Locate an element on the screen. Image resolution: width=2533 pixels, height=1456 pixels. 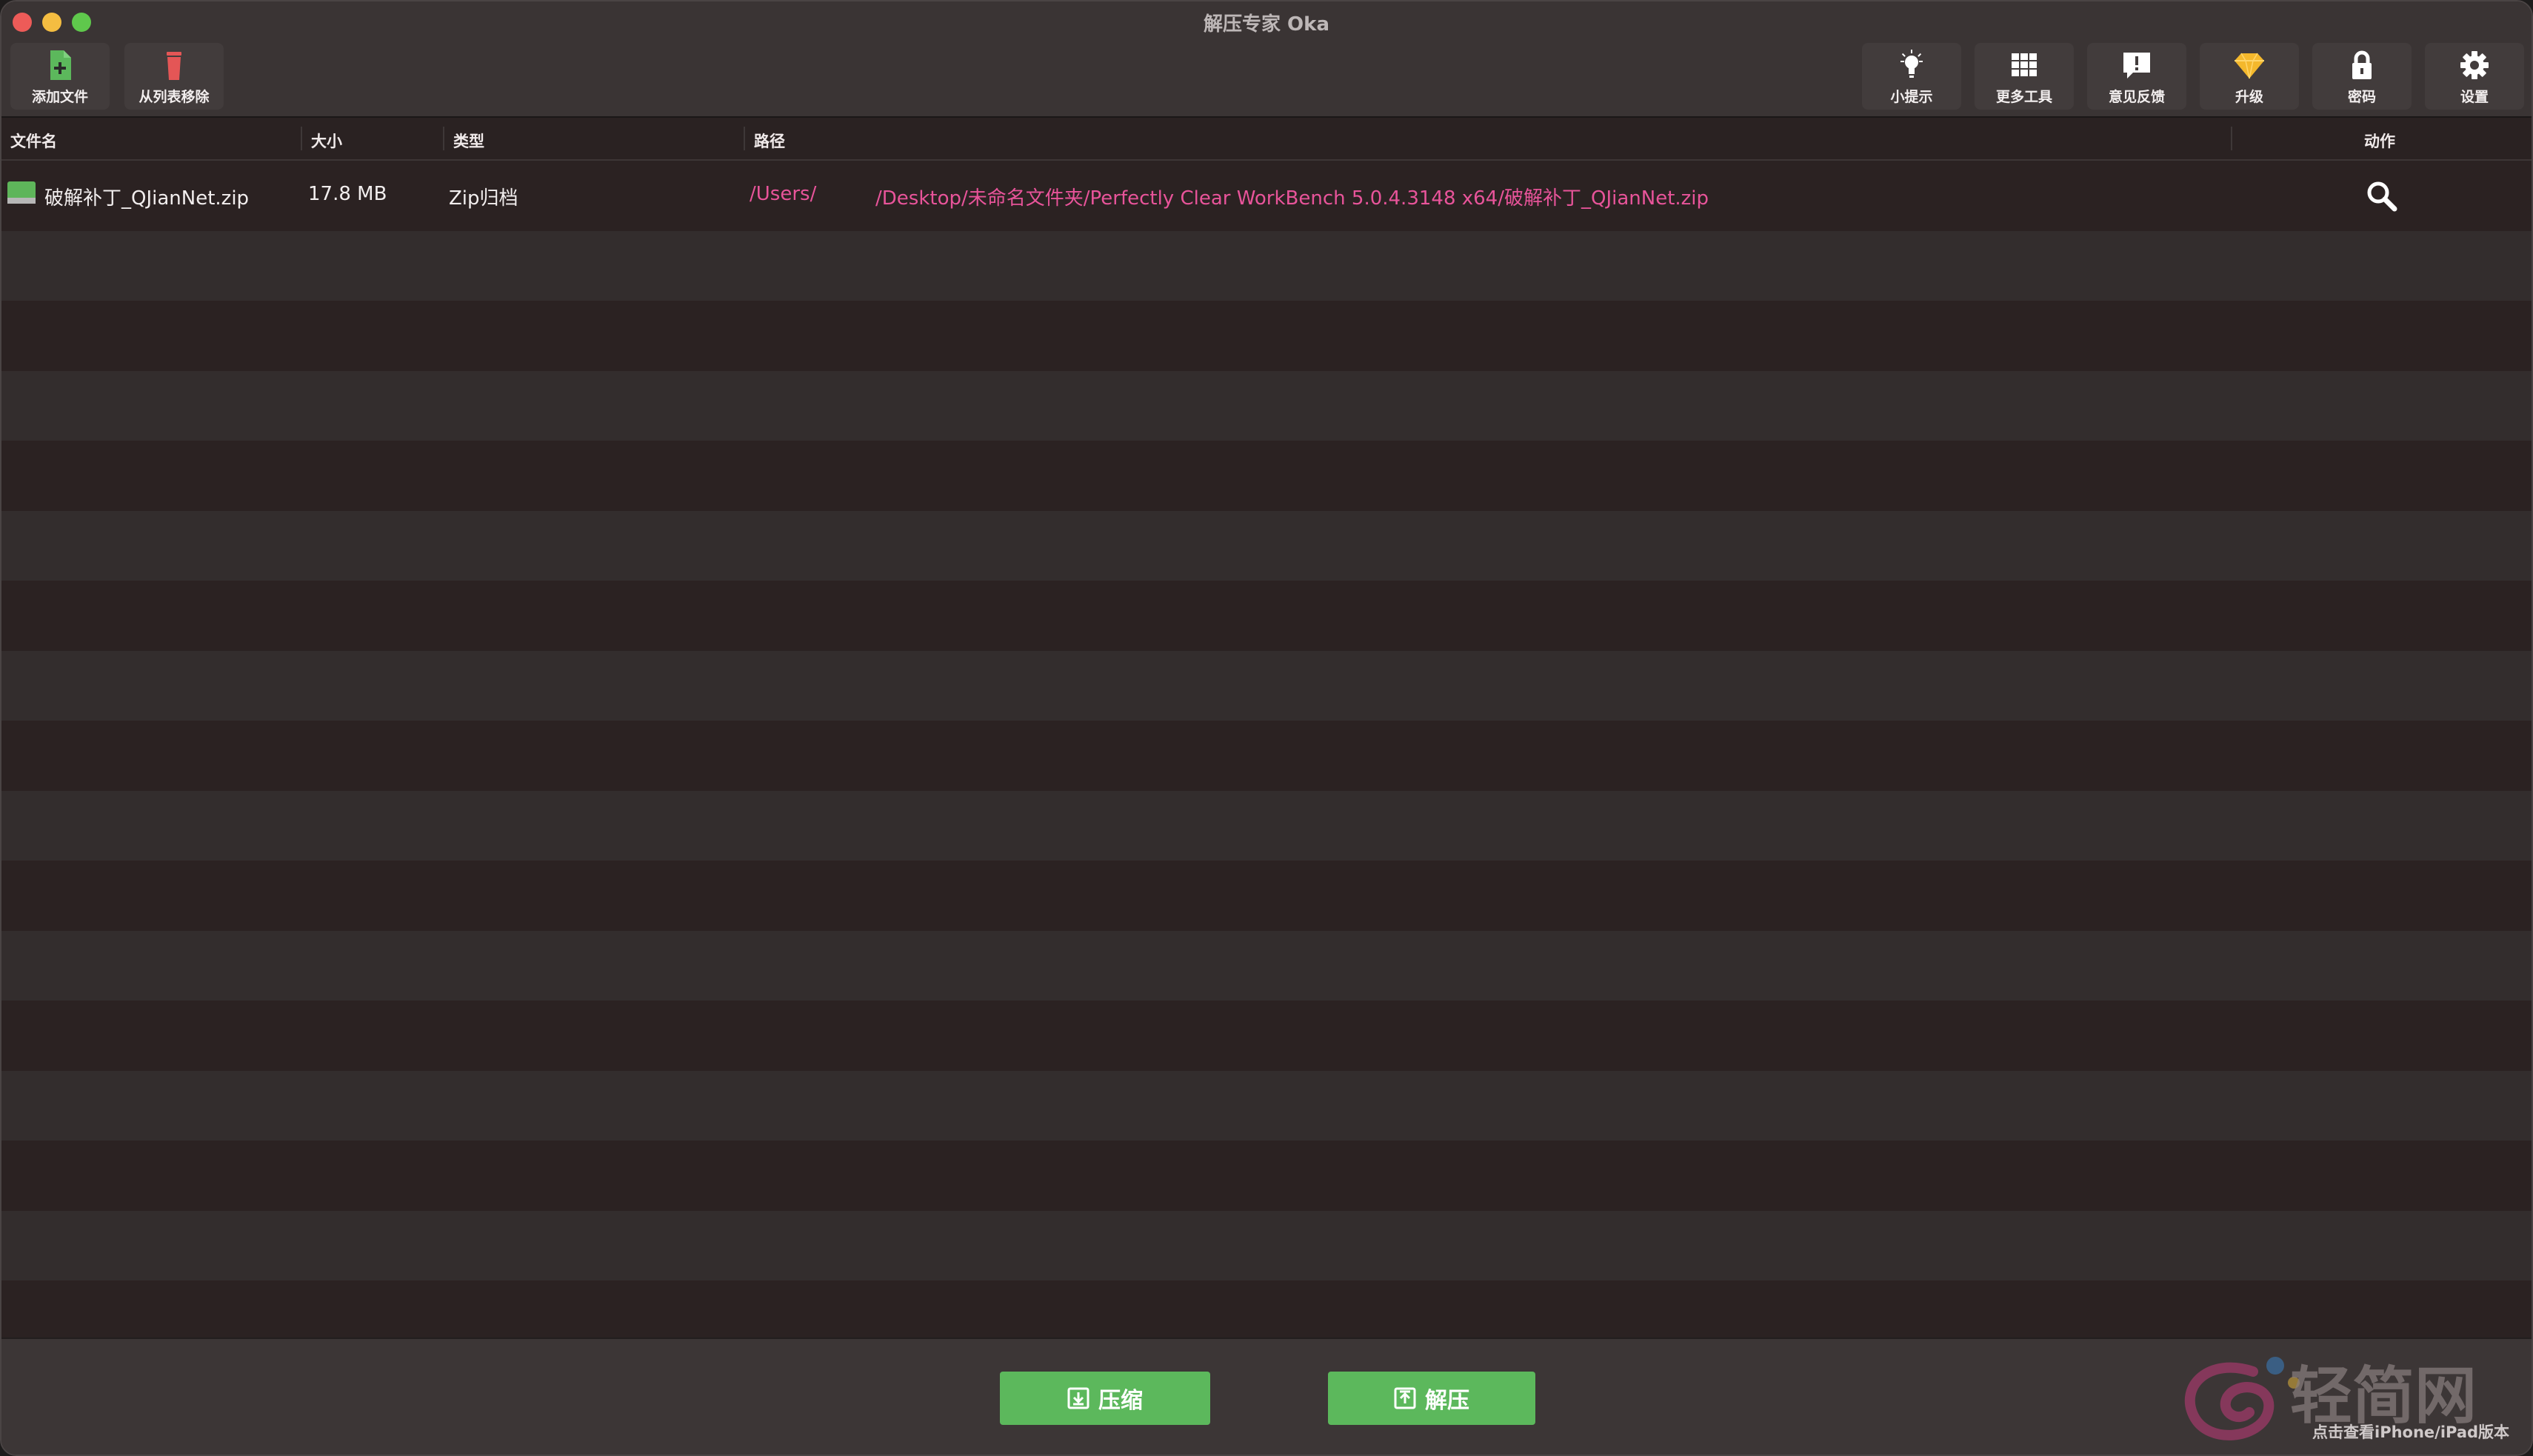
extract-label: 解压 is located at coordinates (1447, 1401).